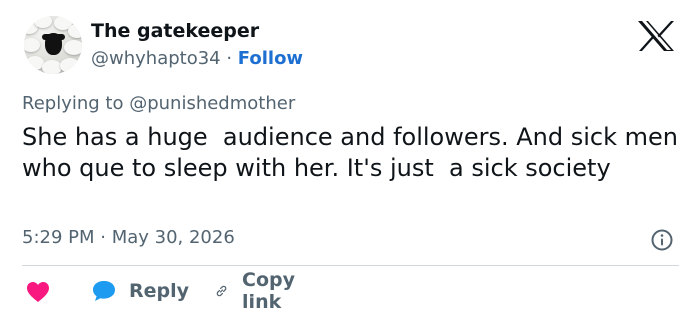 Image resolution: width=700 pixels, height=318 pixels. What do you see at coordinates (76, 103) in the screenshot?
I see `replying-prefix: Replying to` at bounding box center [76, 103].